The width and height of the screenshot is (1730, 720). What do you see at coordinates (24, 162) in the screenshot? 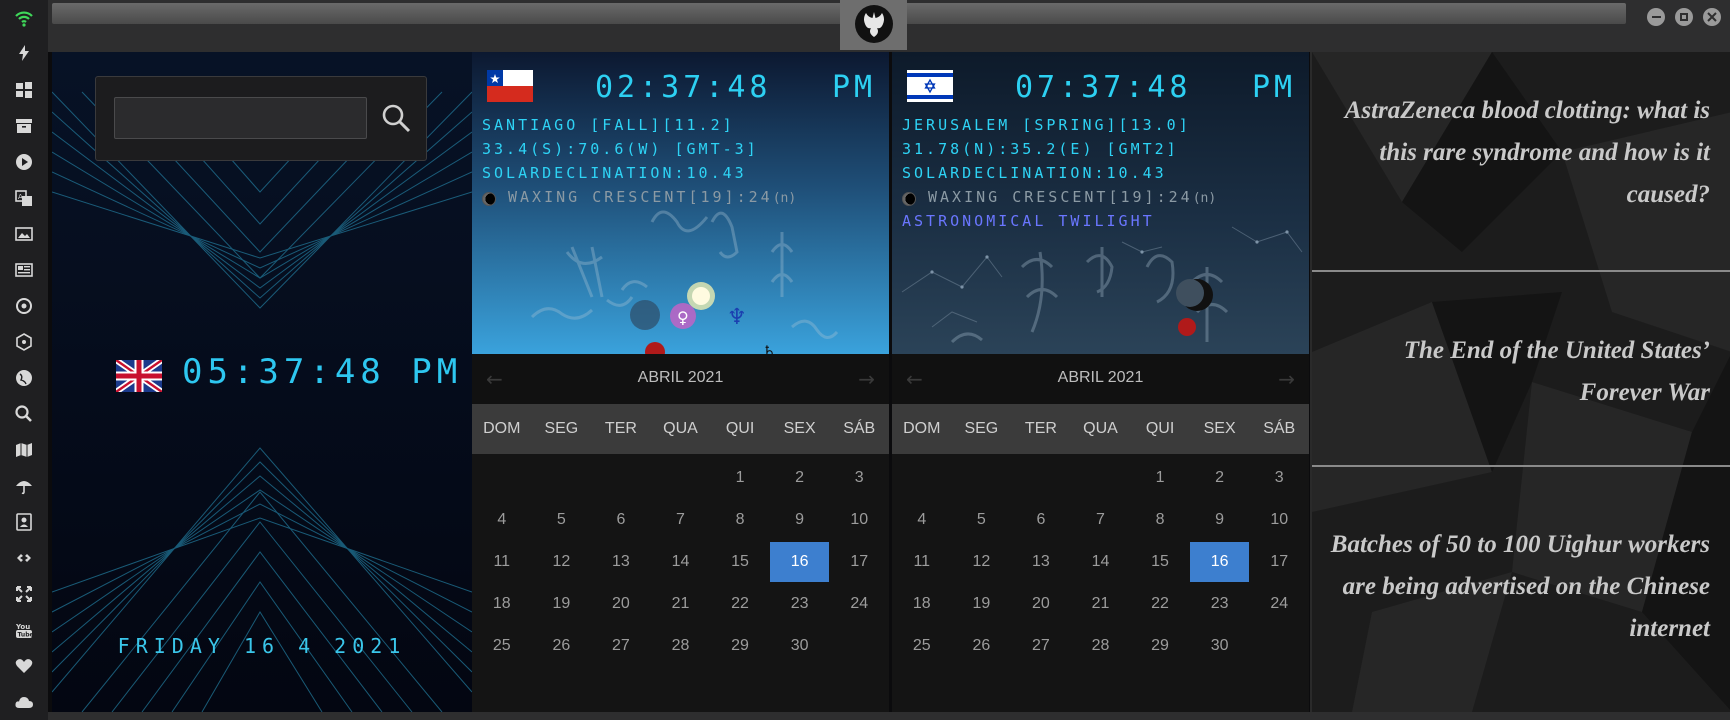
I see `play-icon` at bounding box center [24, 162].